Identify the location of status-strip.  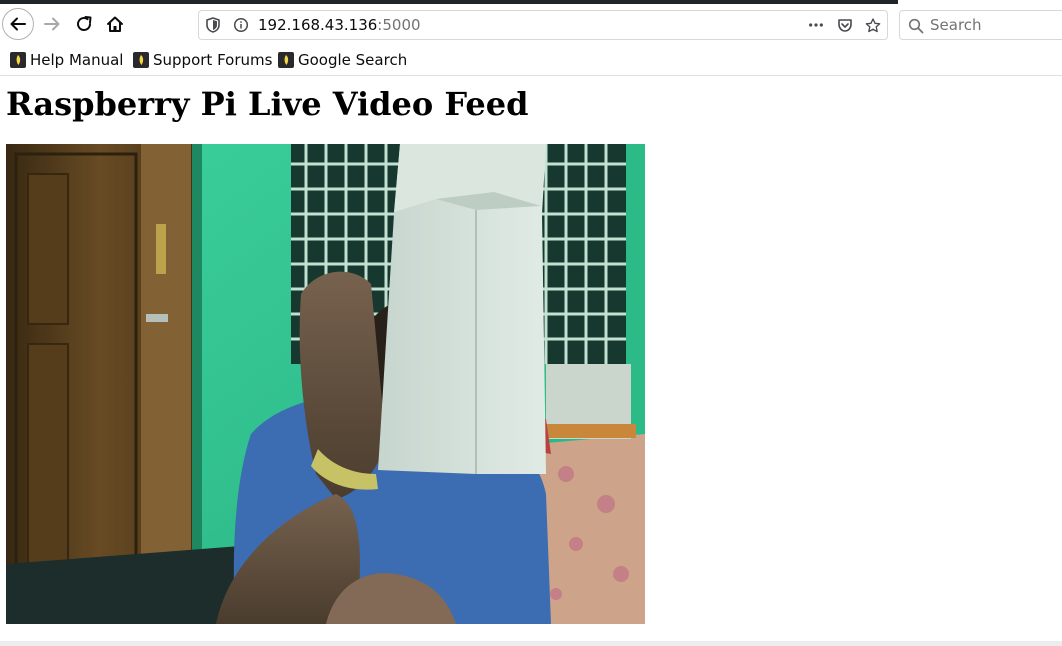
(531, 643).